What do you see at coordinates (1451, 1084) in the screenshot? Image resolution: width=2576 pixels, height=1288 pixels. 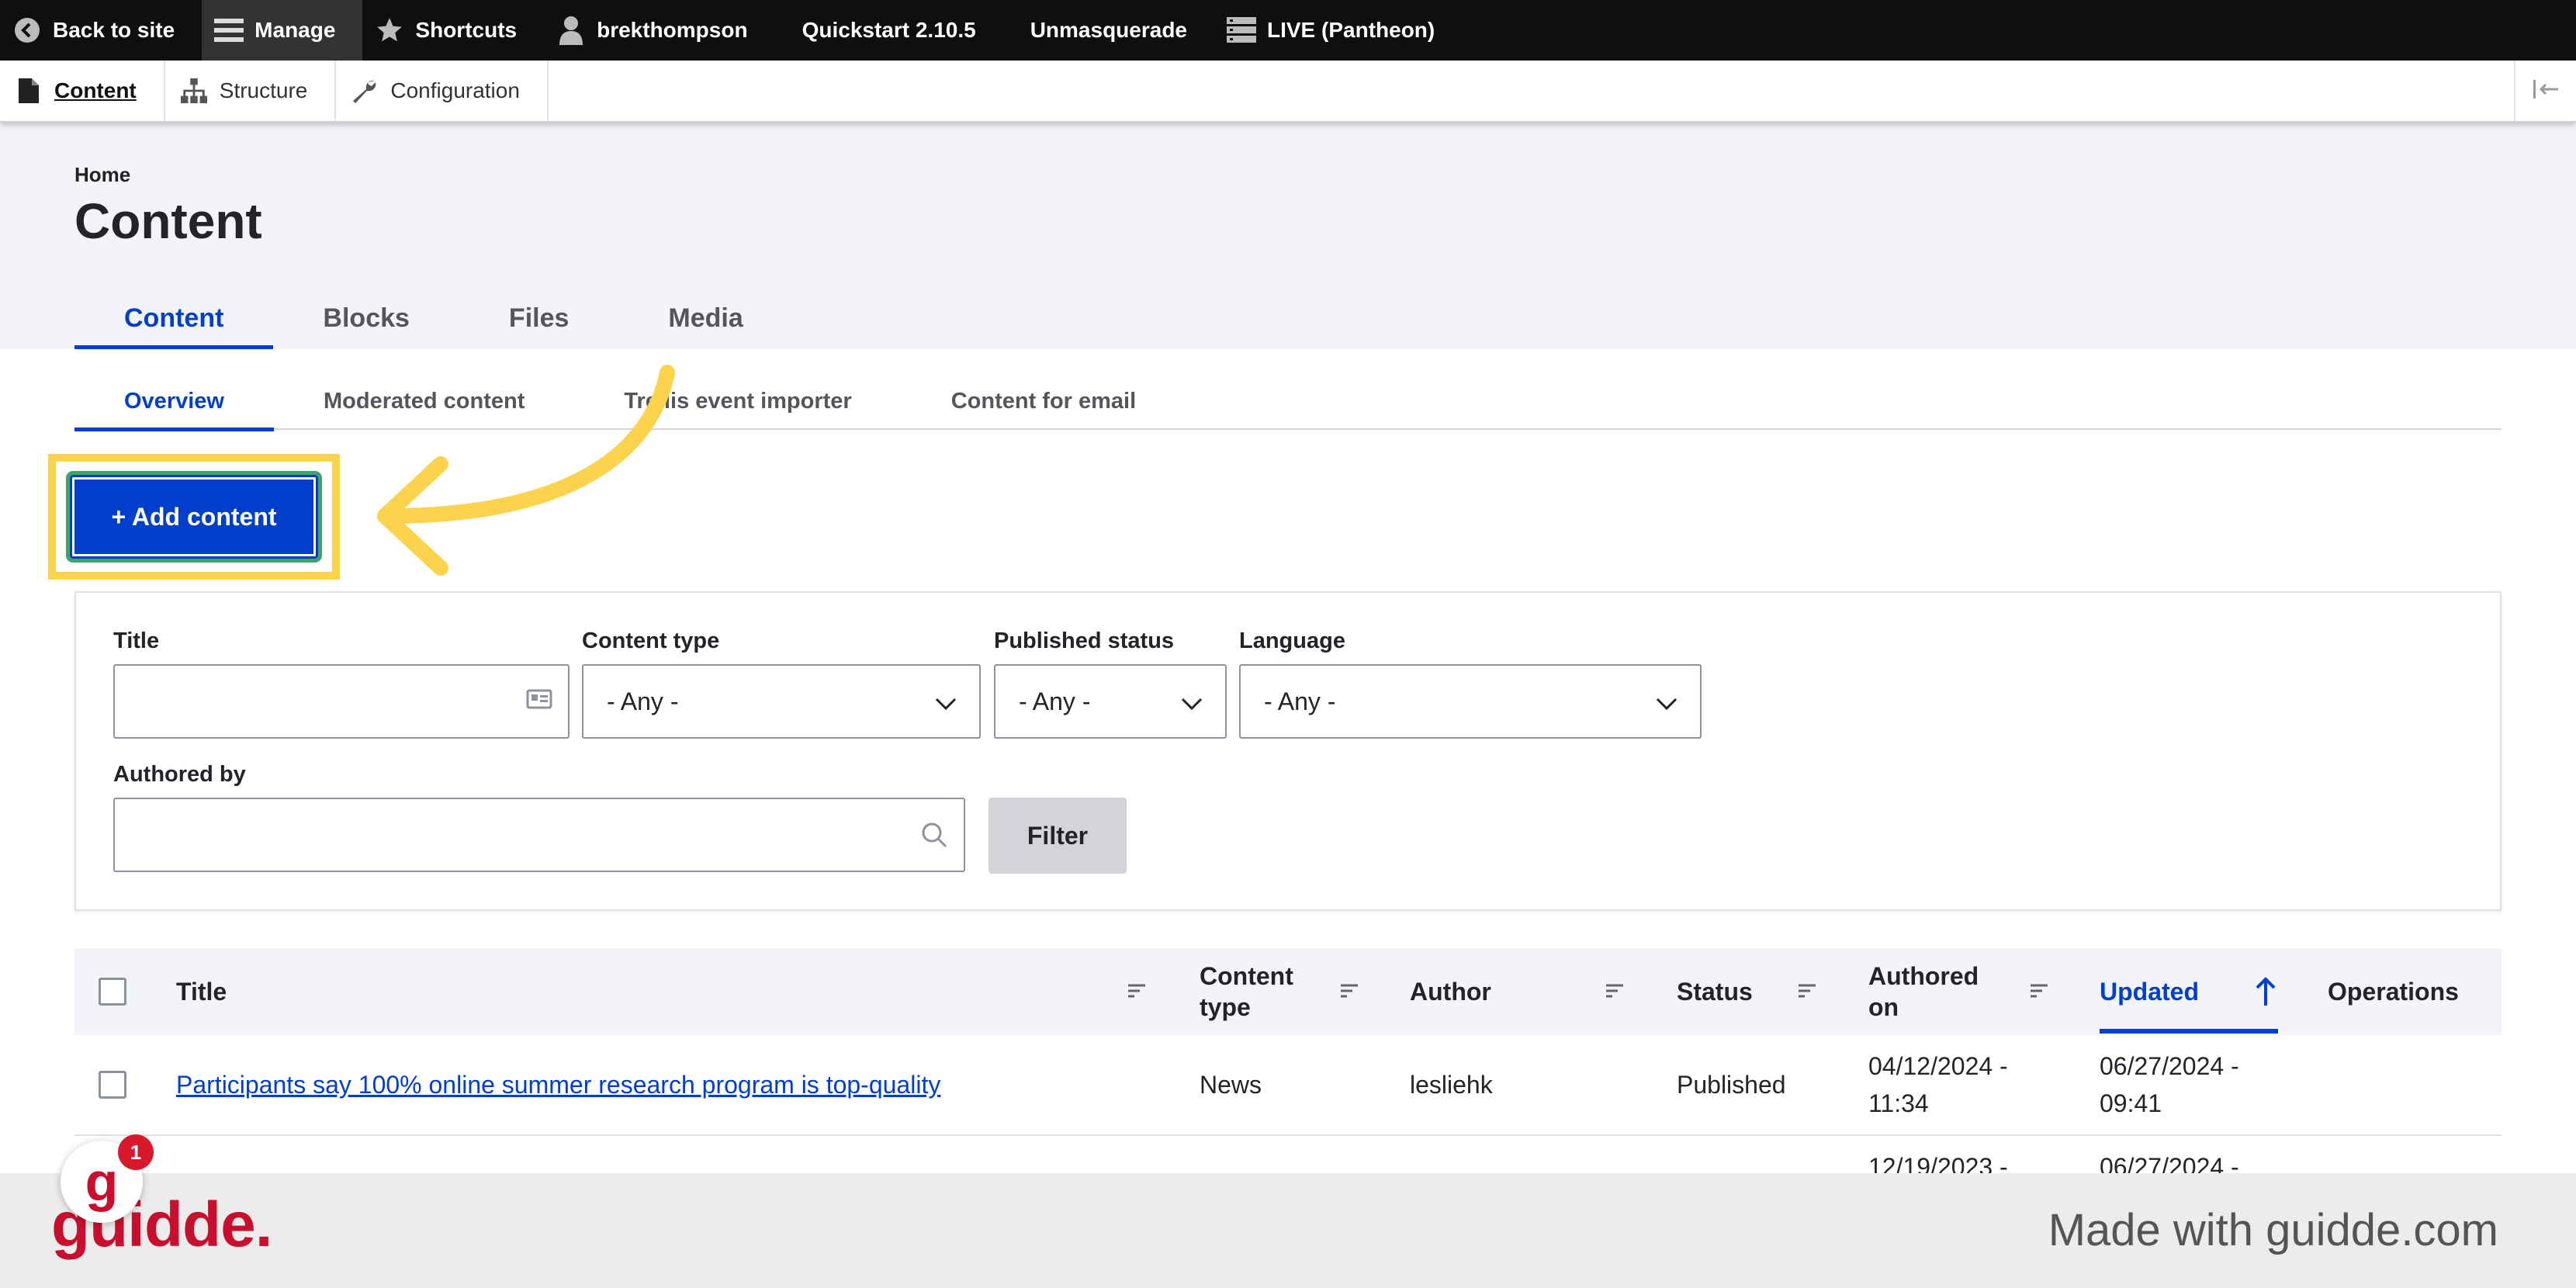 I see `row-author-cell: lesliehk` at bounding box center [1451, 1084].